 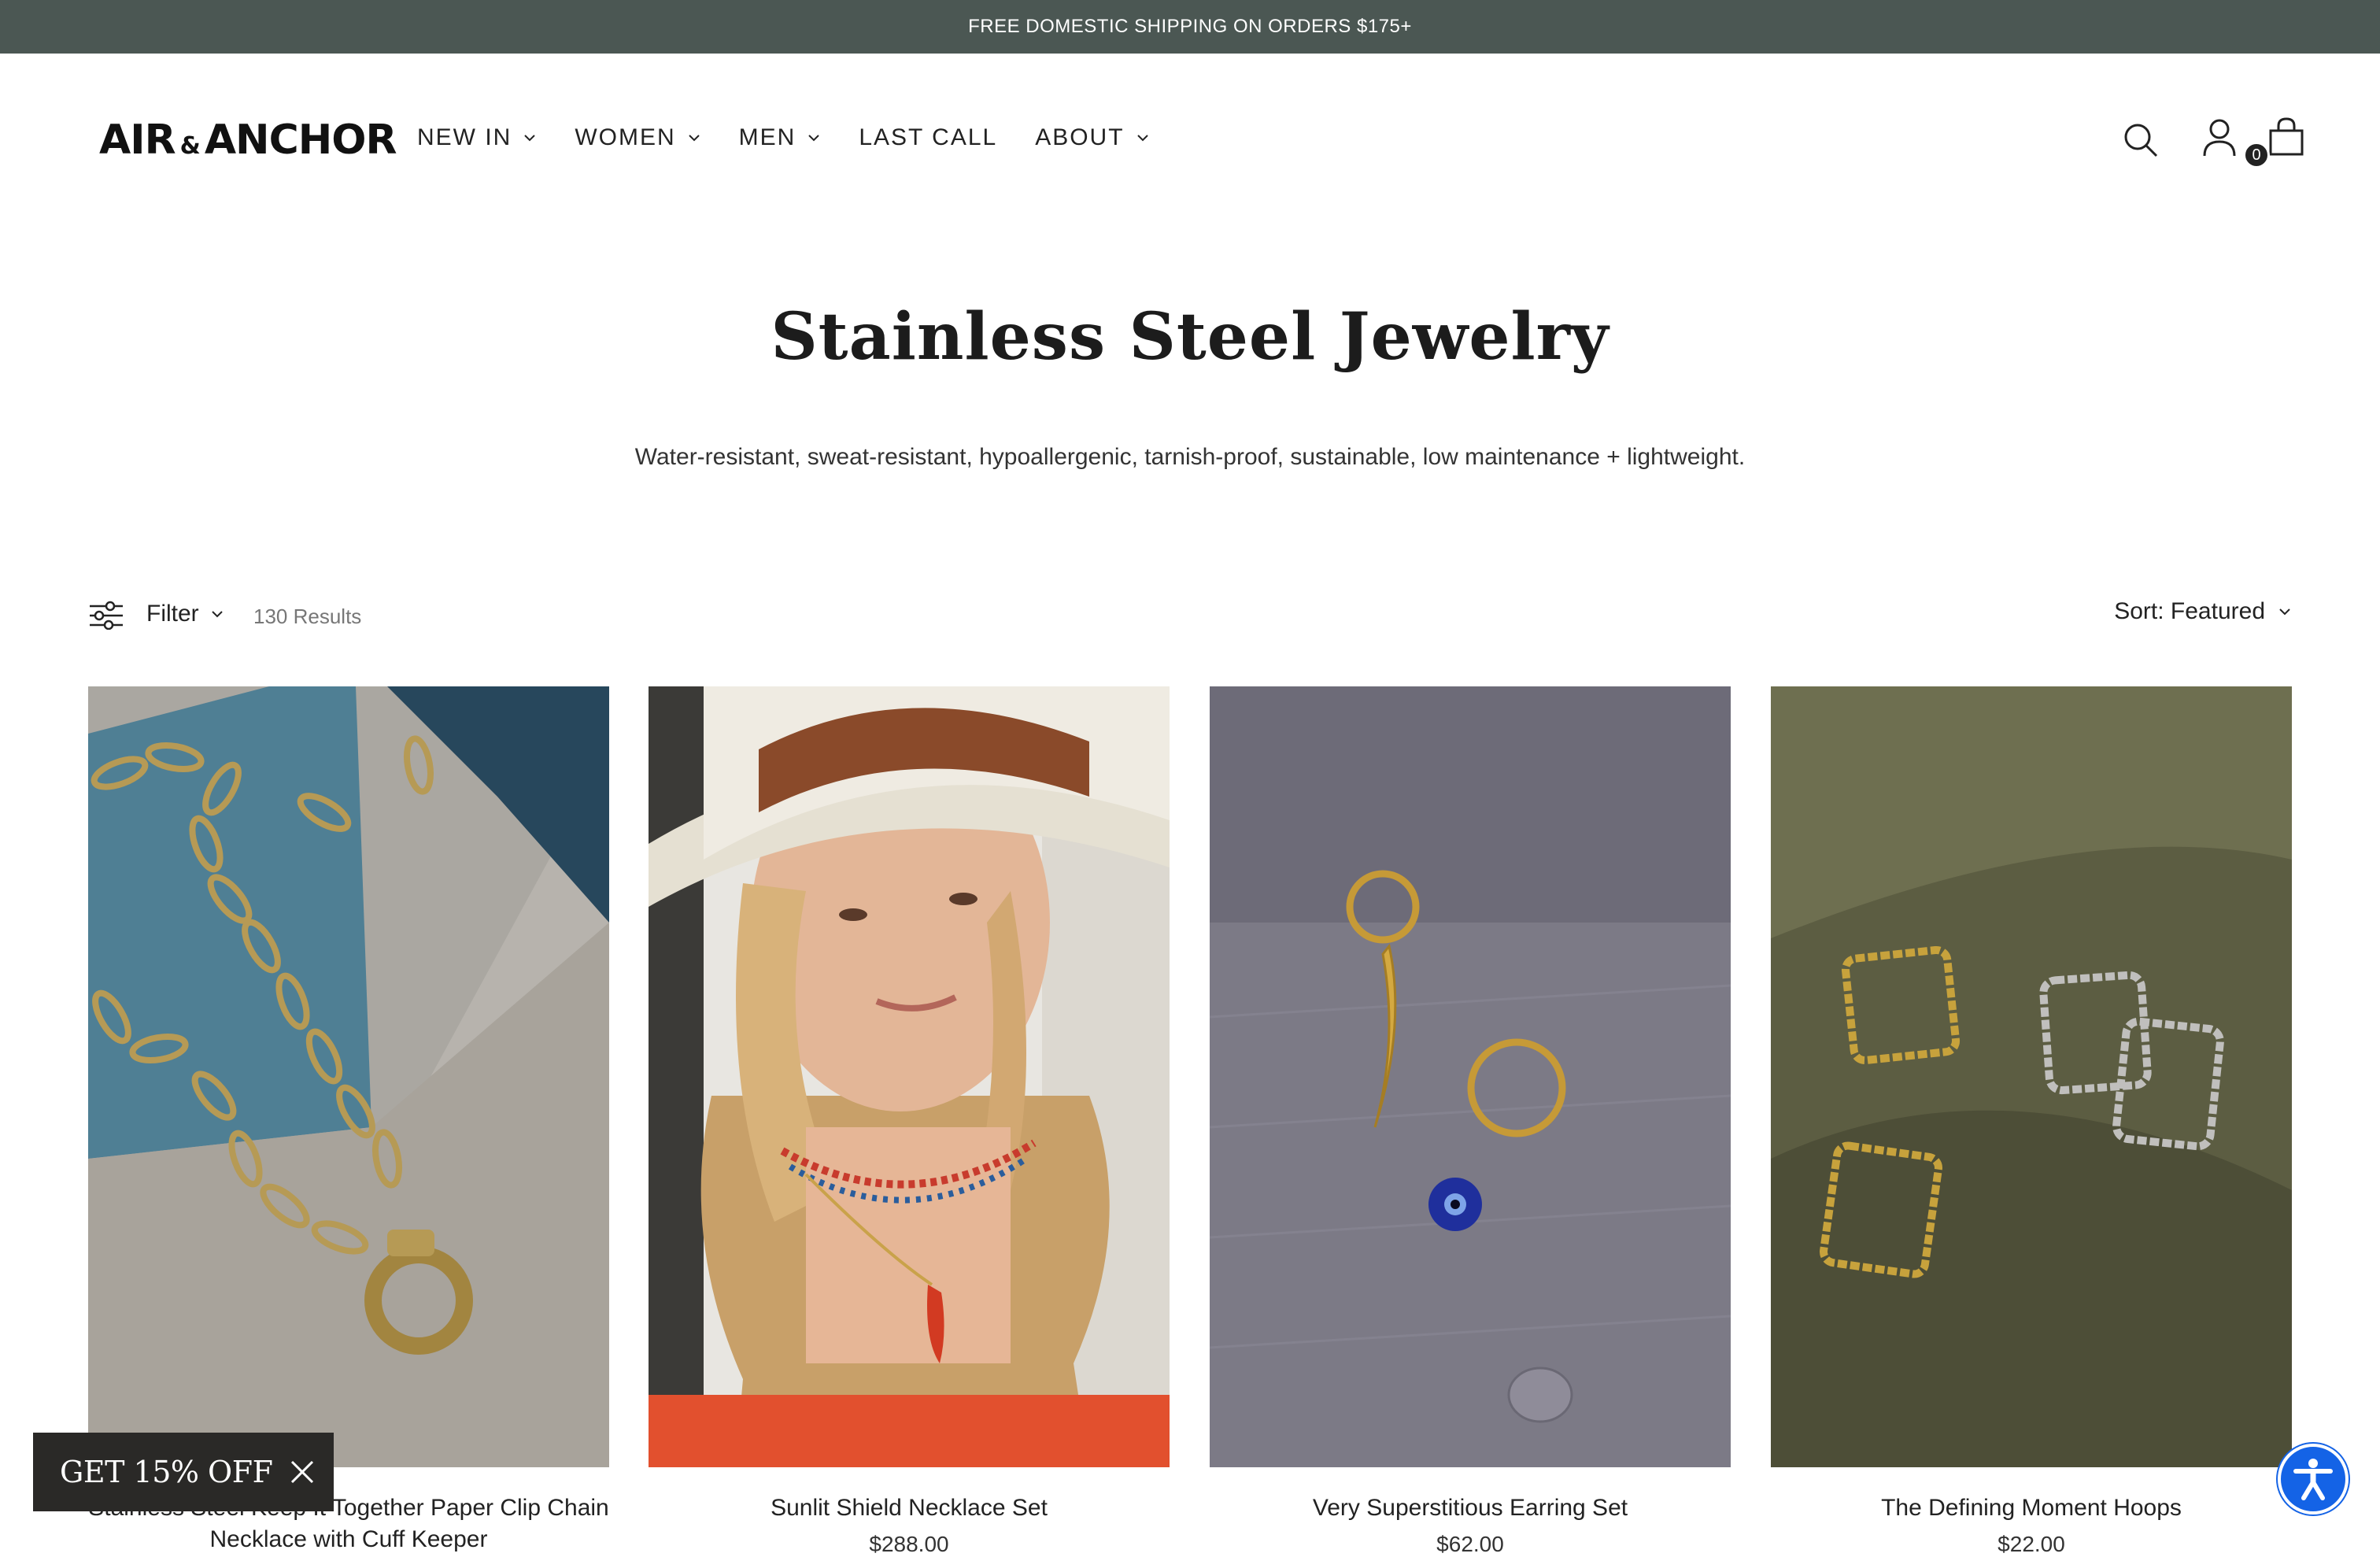 I want to click on product-price: $62.00, so click(x=1470, y=1544).